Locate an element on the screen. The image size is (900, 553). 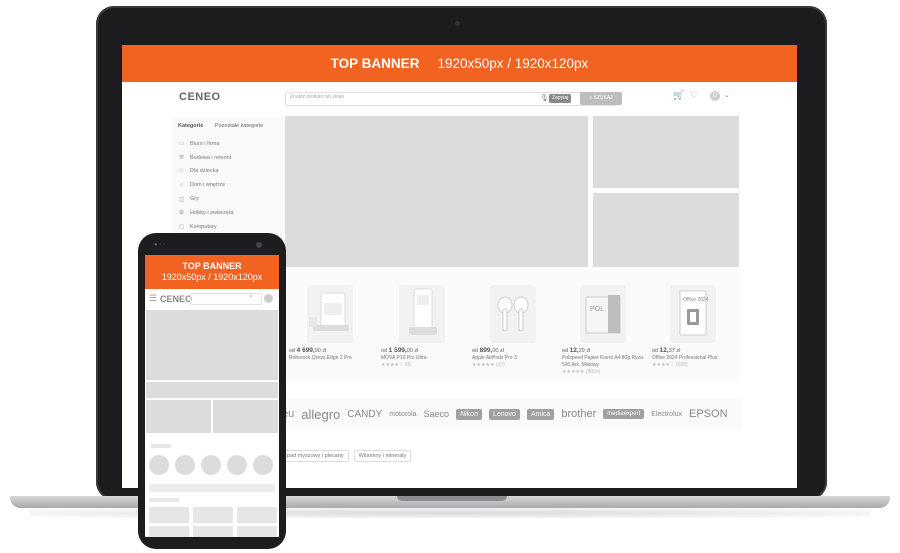
tab-other-categories: Pozostałe kategorie is located at coordinates (239, 126).